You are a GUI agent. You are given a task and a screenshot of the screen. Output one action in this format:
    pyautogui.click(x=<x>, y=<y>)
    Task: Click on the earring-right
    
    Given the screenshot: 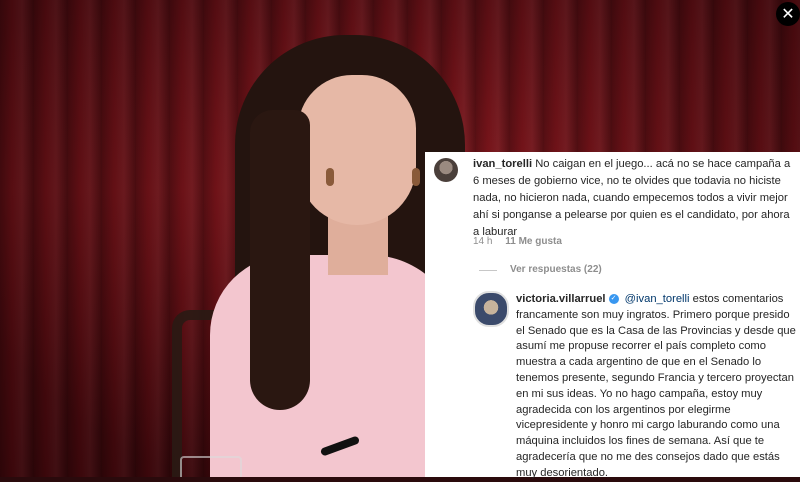 What is the action you would take?
    pyautogui.click(x=416, y=177)
    